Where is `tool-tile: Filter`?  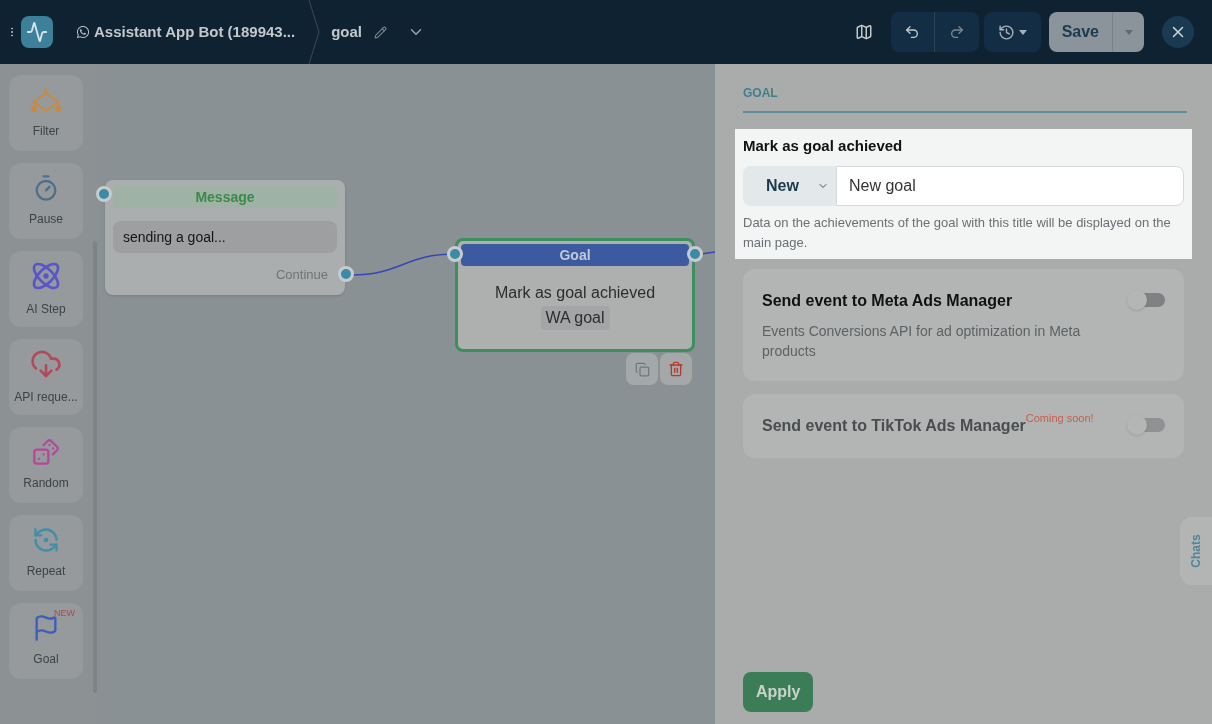
tool-tile: Filter is located at coordinates (46, 113).